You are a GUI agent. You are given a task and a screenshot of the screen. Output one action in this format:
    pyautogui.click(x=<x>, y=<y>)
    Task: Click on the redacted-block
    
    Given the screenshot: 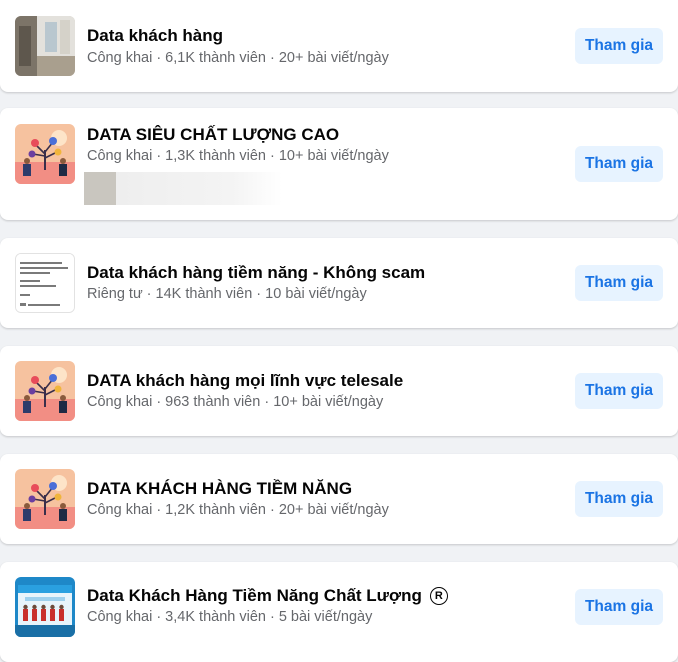 What is the action you would take?
    pyautogui.click(x=183, y=188)
    